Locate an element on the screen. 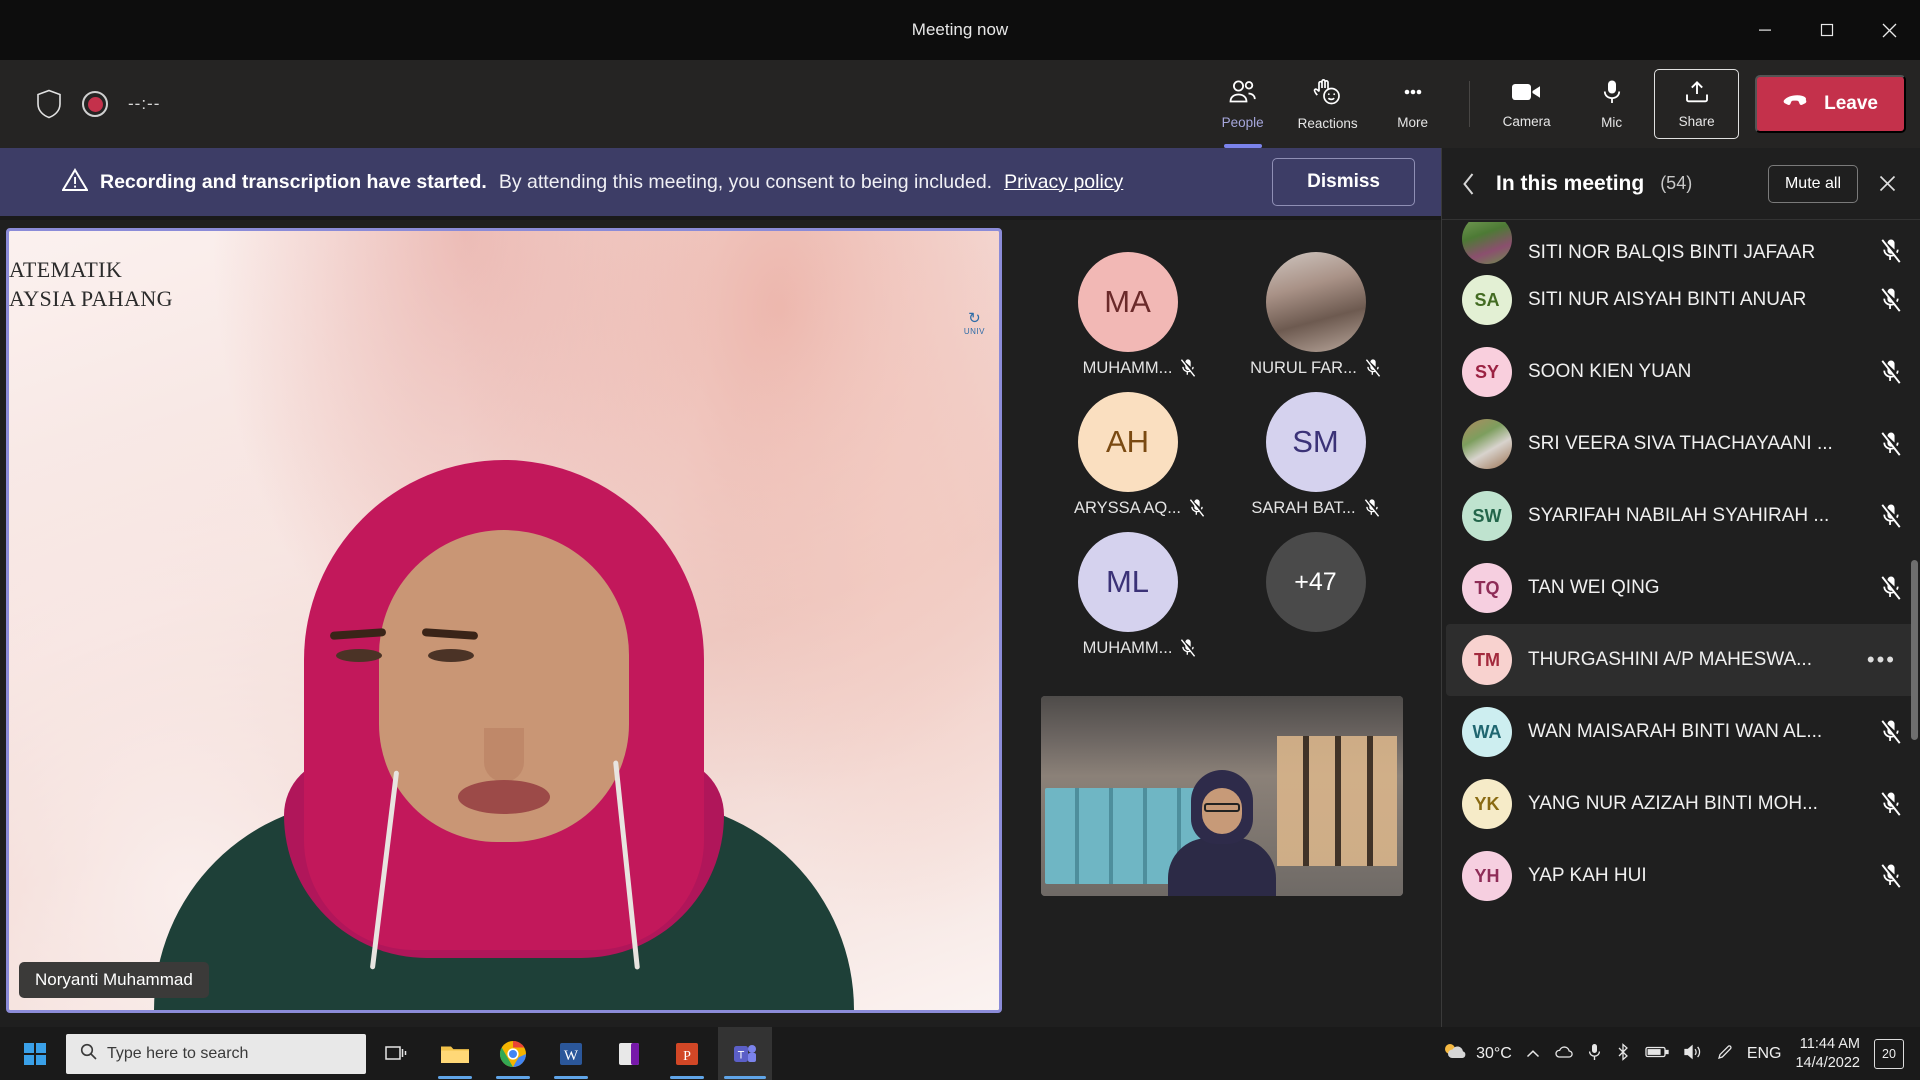 This screenshot has width=1920, height=1080. maximize-button is located at coordinates (1827, 30).